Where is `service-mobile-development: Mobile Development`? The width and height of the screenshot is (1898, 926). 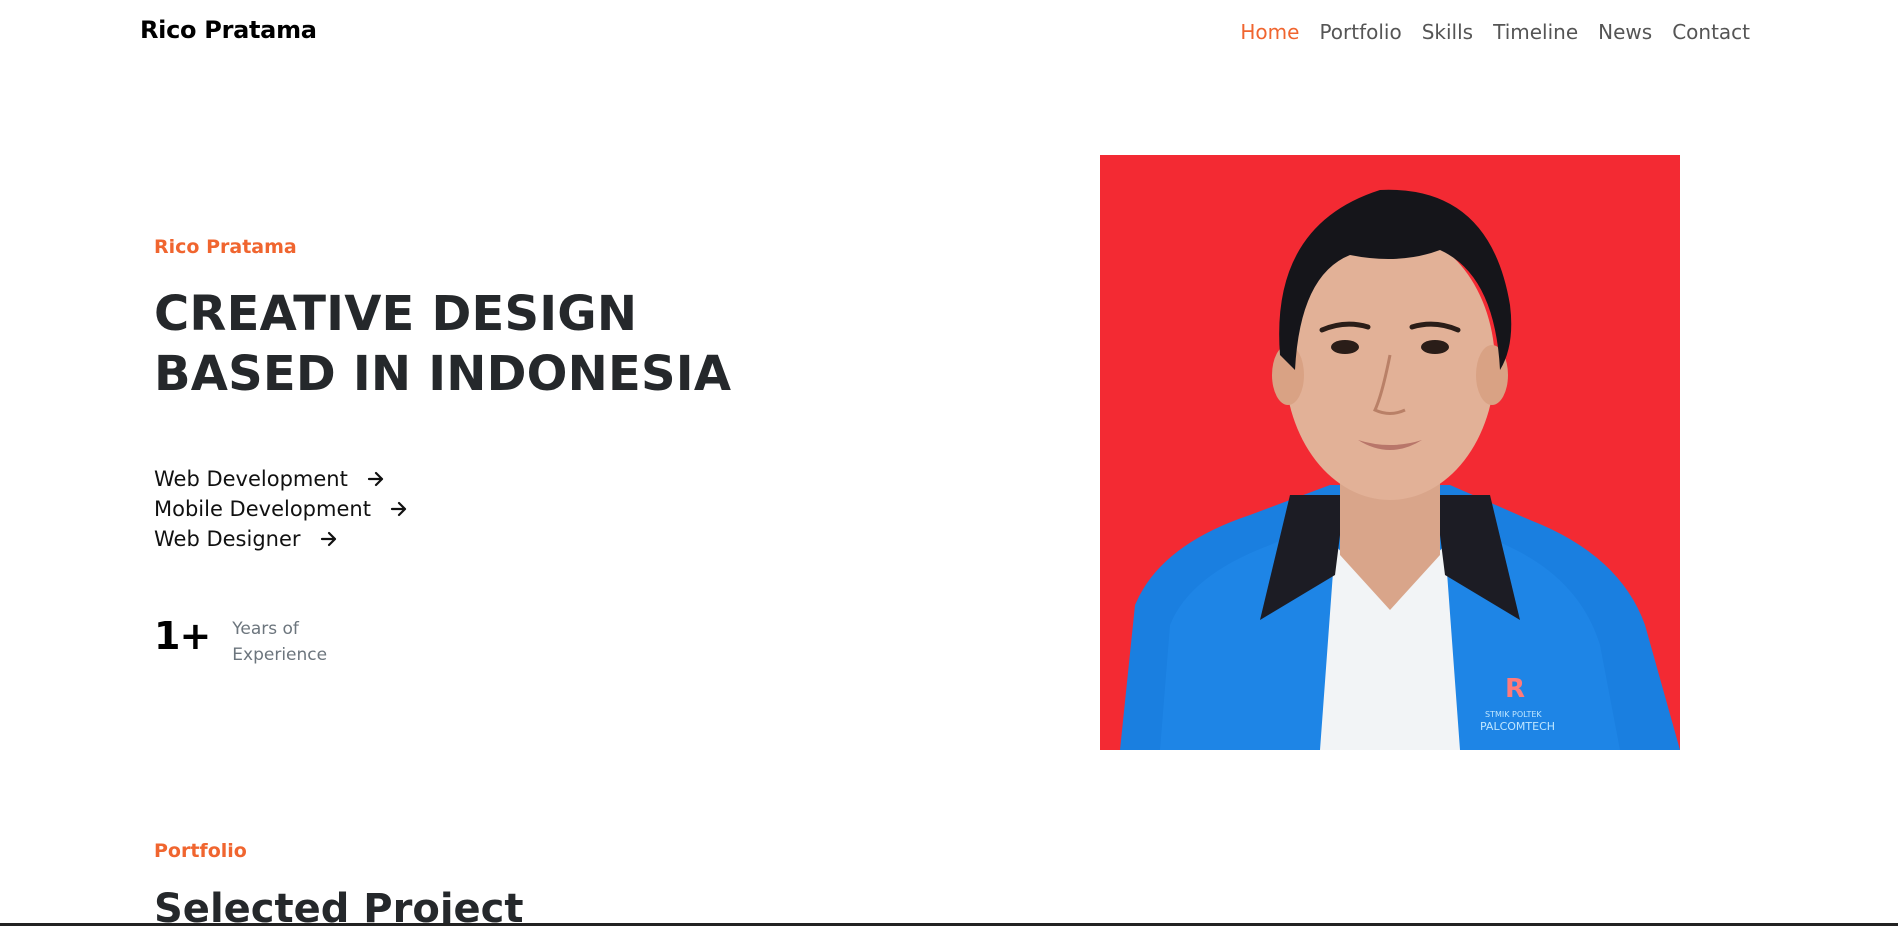 service-mobile-development: Mobile Development is located at coordinates (281, 509).